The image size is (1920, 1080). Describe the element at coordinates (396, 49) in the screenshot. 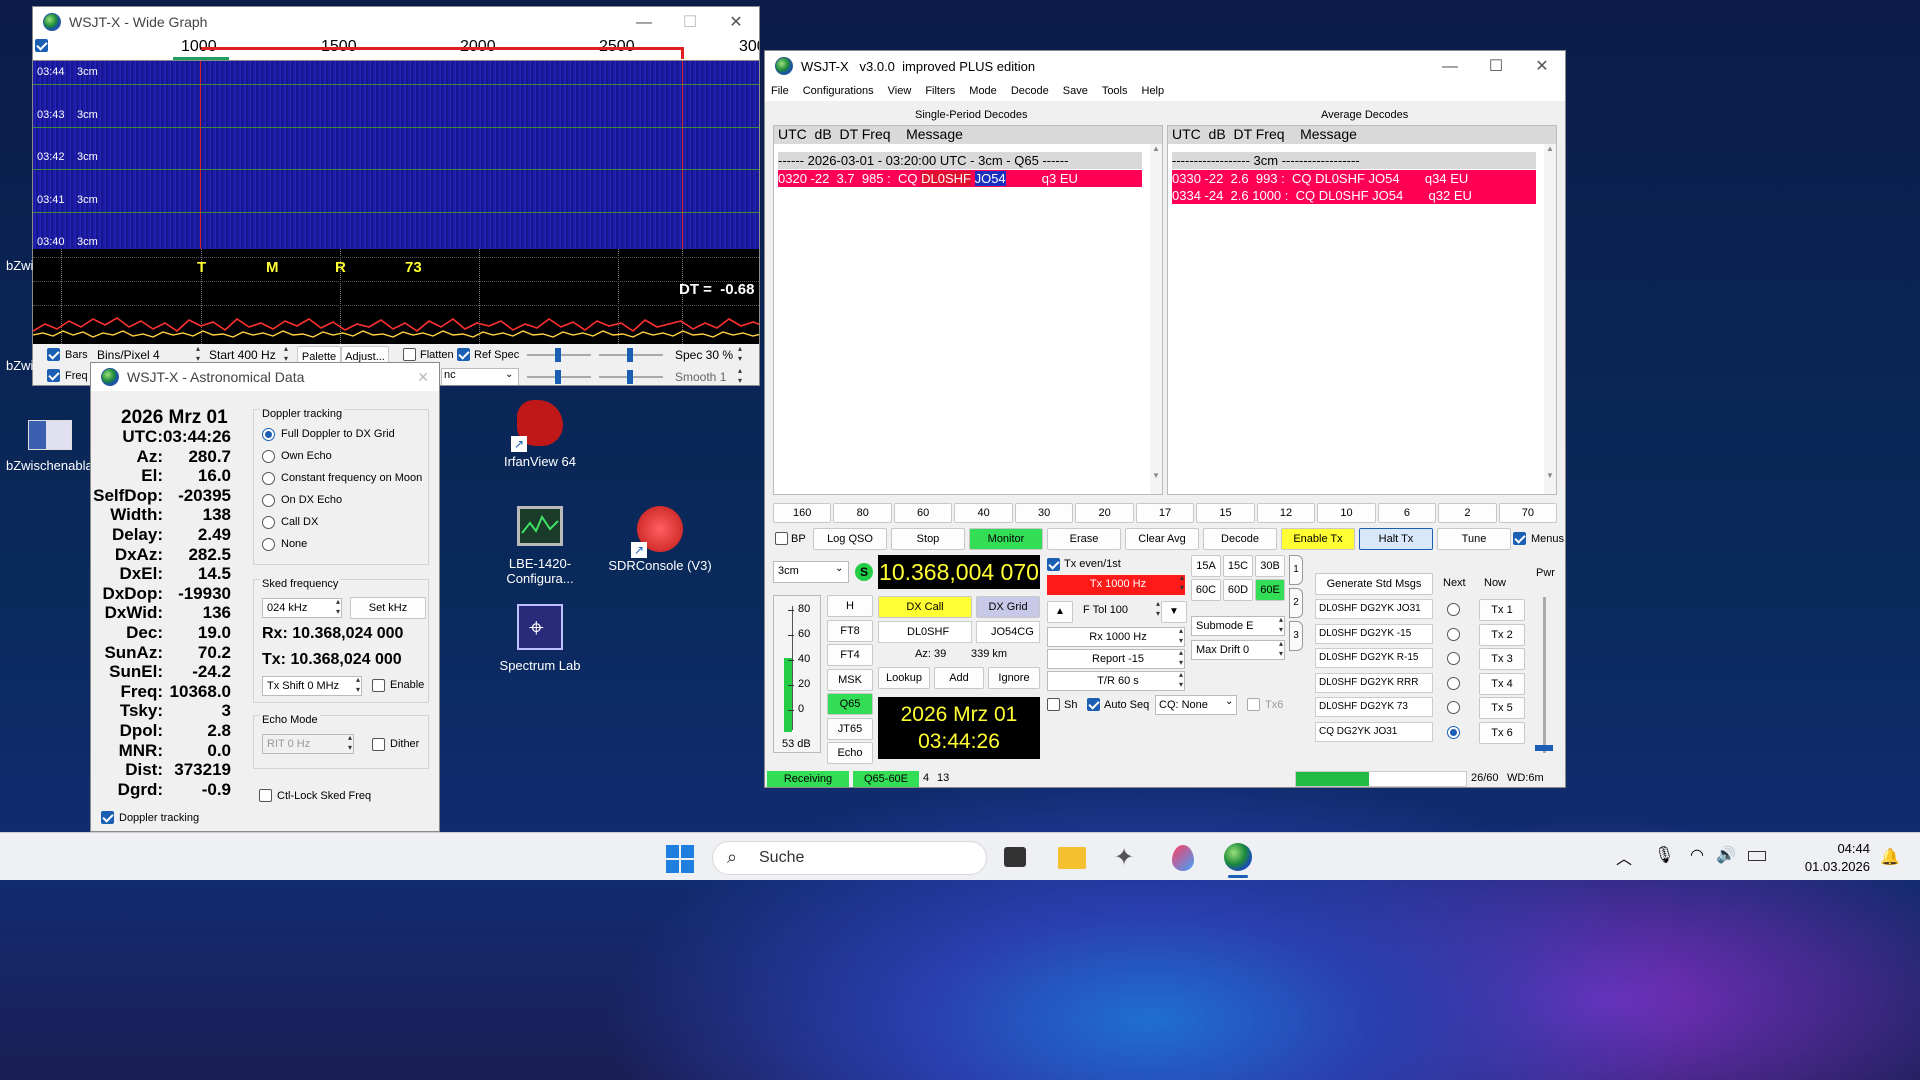

I see `frequency-scale: 1000 1500 2000 2500 300` at that location.